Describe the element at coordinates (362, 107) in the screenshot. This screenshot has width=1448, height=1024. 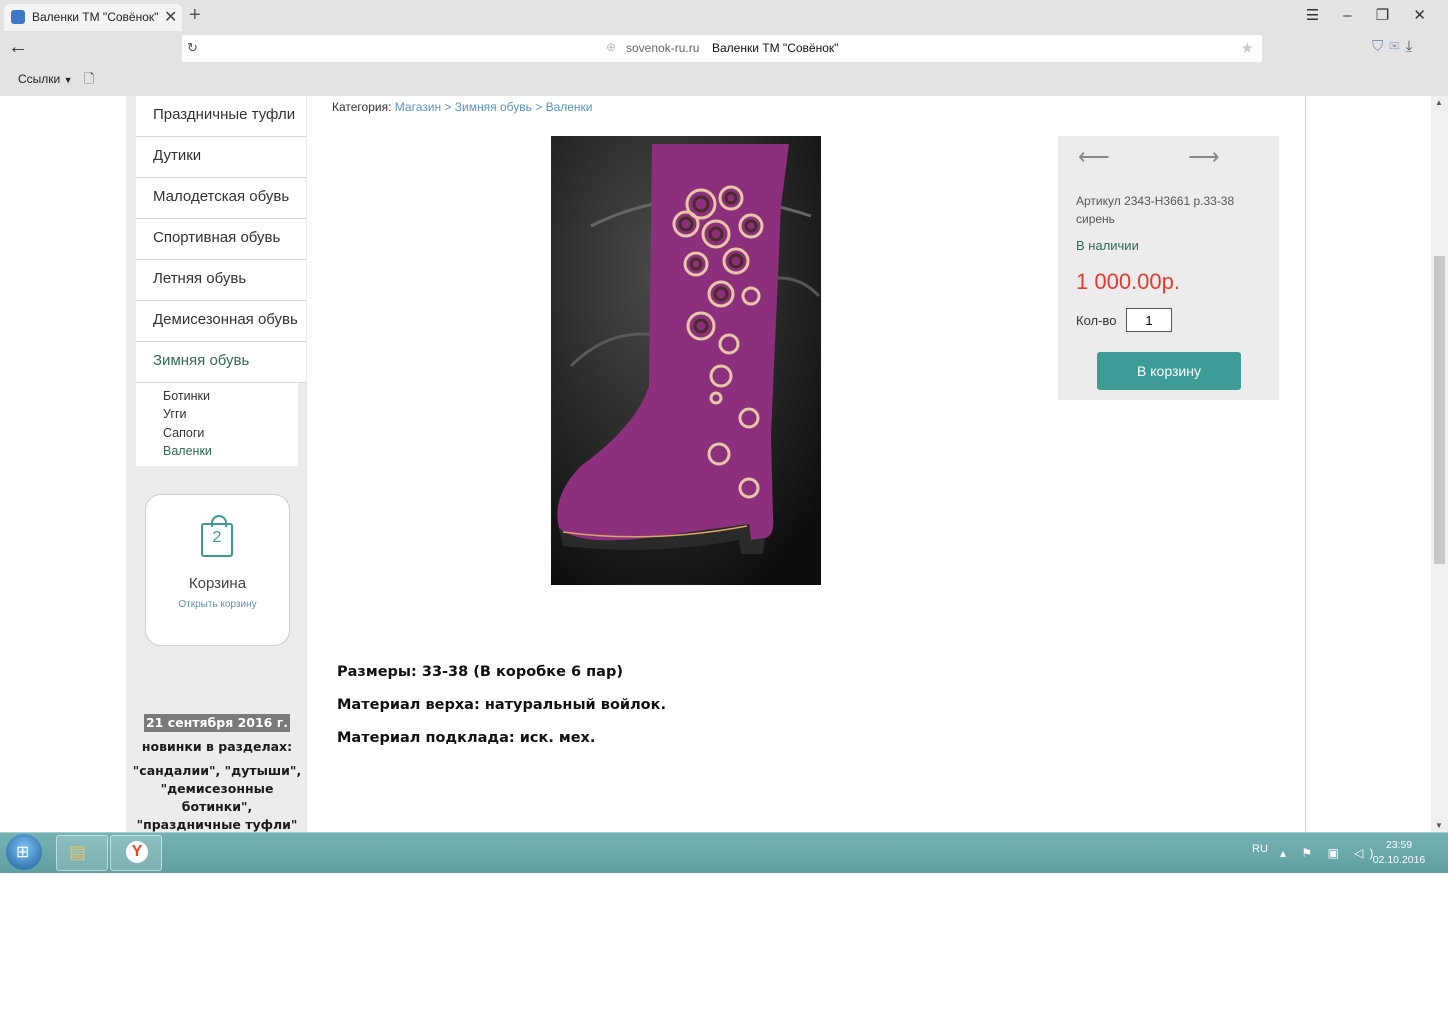
I see `breadcrumb-prefix: Категория:` at that location.